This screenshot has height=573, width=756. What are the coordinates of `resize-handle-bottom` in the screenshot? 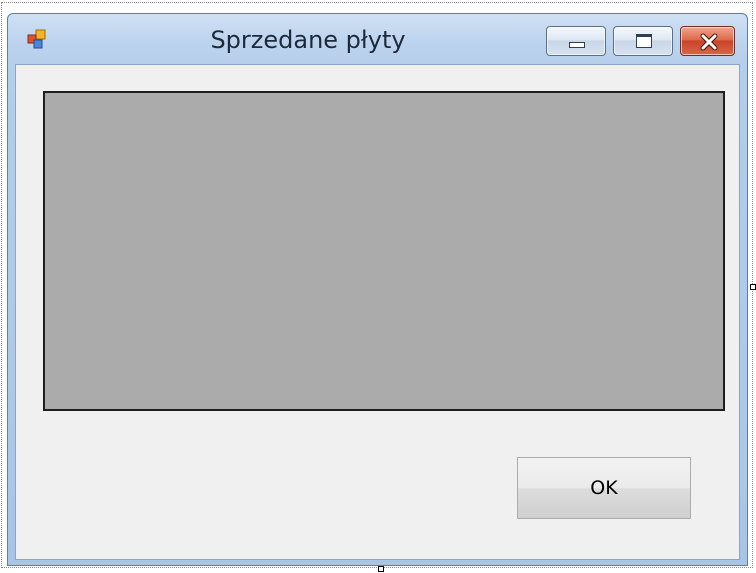 It's located at (381, 569).